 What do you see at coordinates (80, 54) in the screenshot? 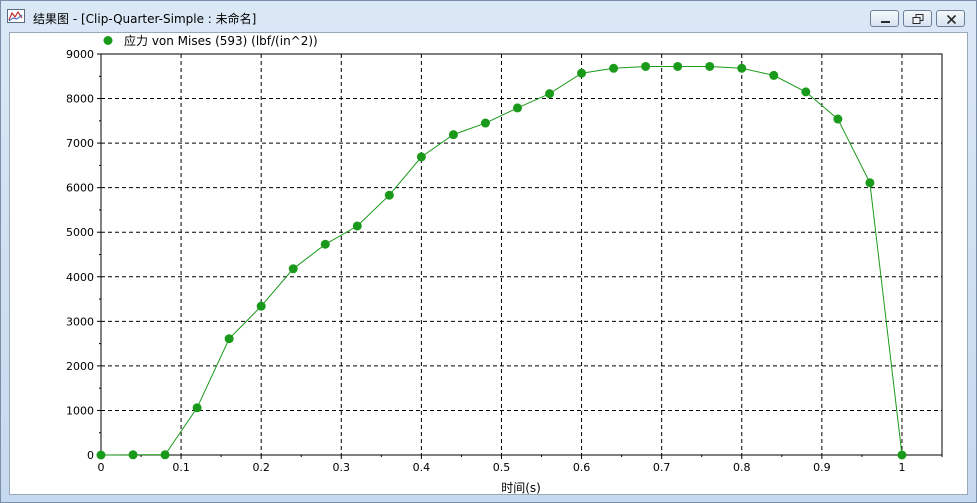
I see `y-tick-label: 9000` at bounding box center [80, 54].